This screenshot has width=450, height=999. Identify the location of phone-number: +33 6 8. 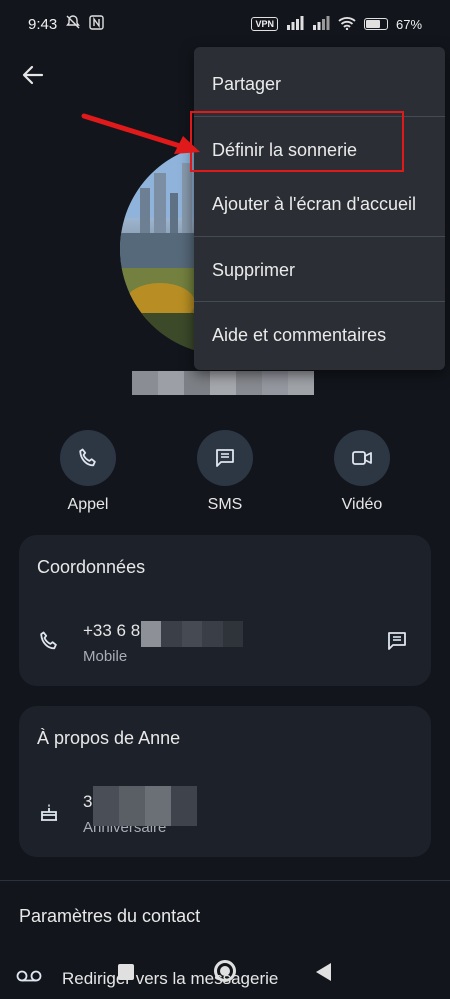
(111, 631).